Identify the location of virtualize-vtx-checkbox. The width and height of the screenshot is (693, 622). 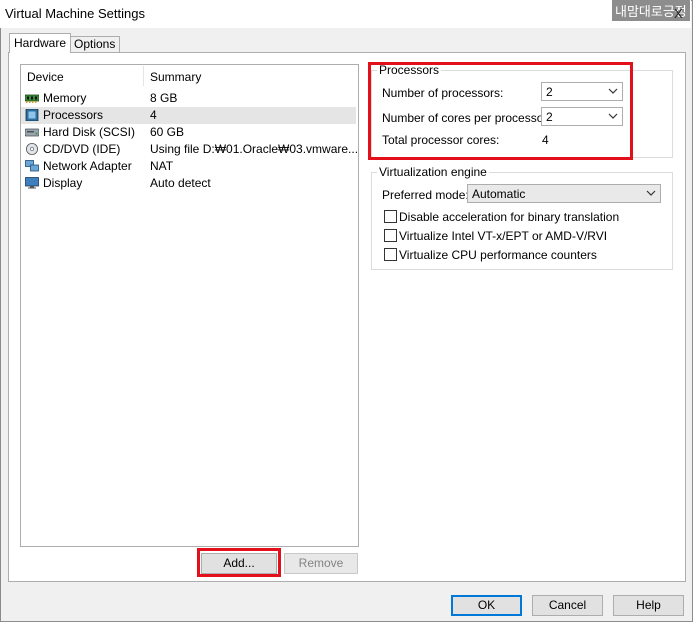
(390, 235).